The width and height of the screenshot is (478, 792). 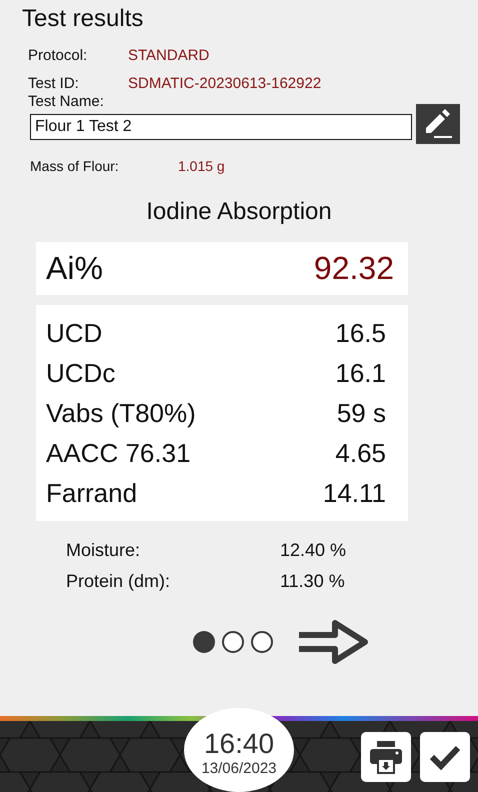 I want to click on info-label: Protocol:, so click(x=58, y=55).